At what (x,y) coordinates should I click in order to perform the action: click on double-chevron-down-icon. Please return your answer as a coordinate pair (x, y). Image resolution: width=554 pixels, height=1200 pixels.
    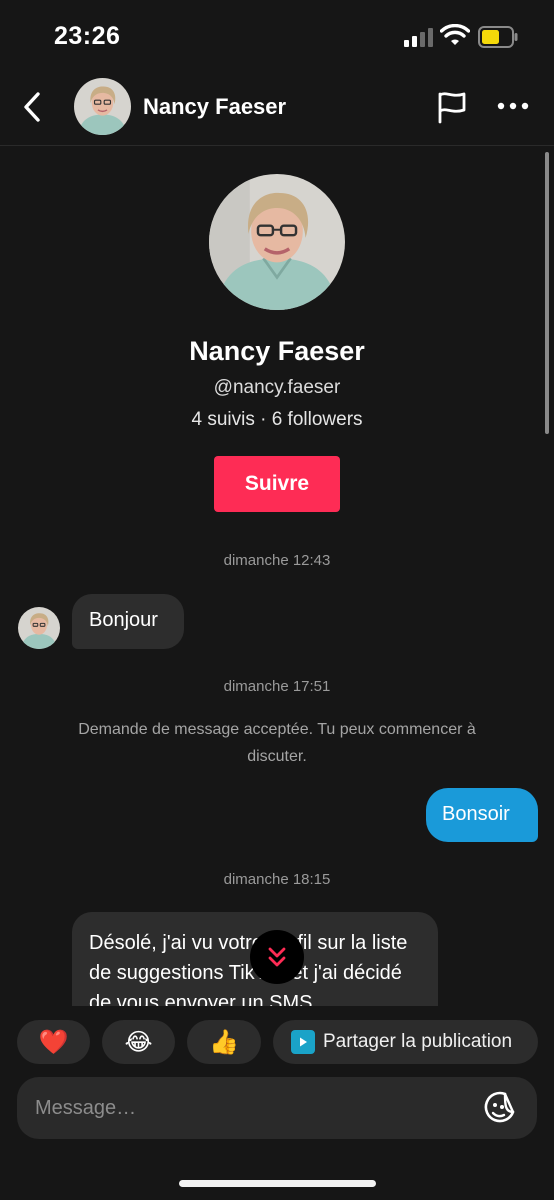
    Looking at the image, I should click on (277, 957).